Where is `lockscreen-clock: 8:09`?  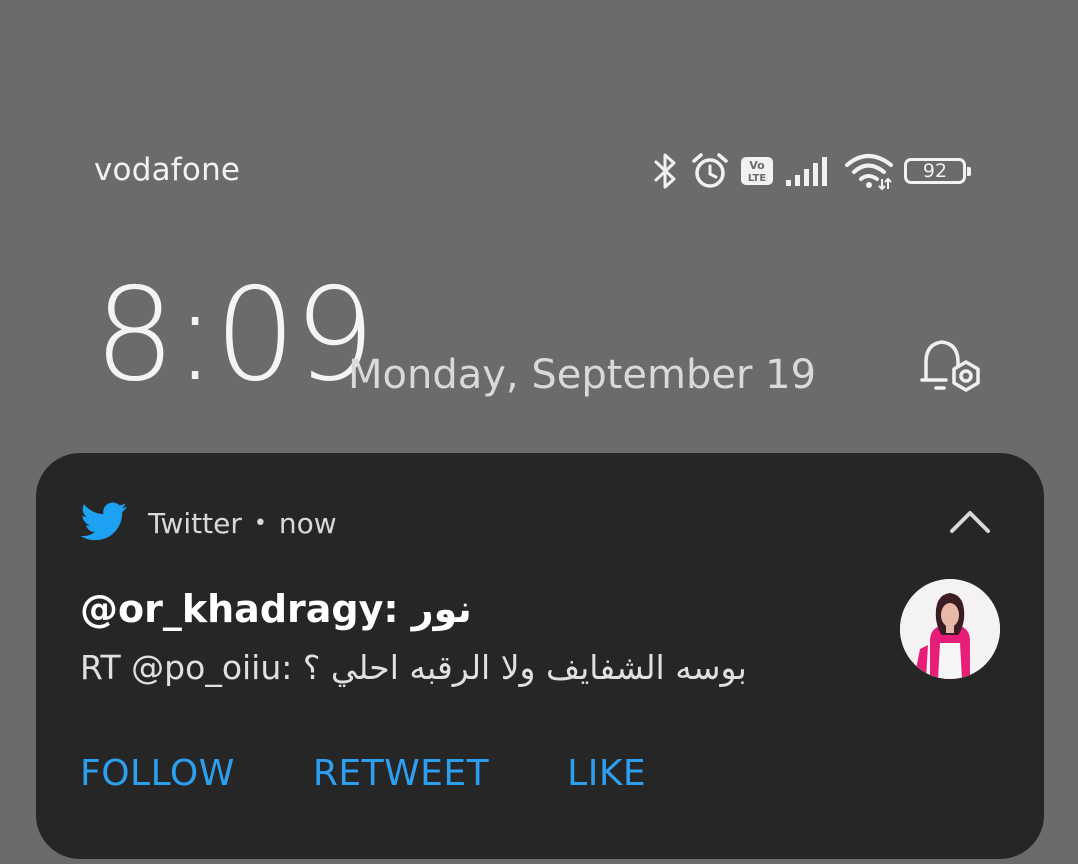
lockscreen-clock: 8:09 is located at coordinates (234, 335).